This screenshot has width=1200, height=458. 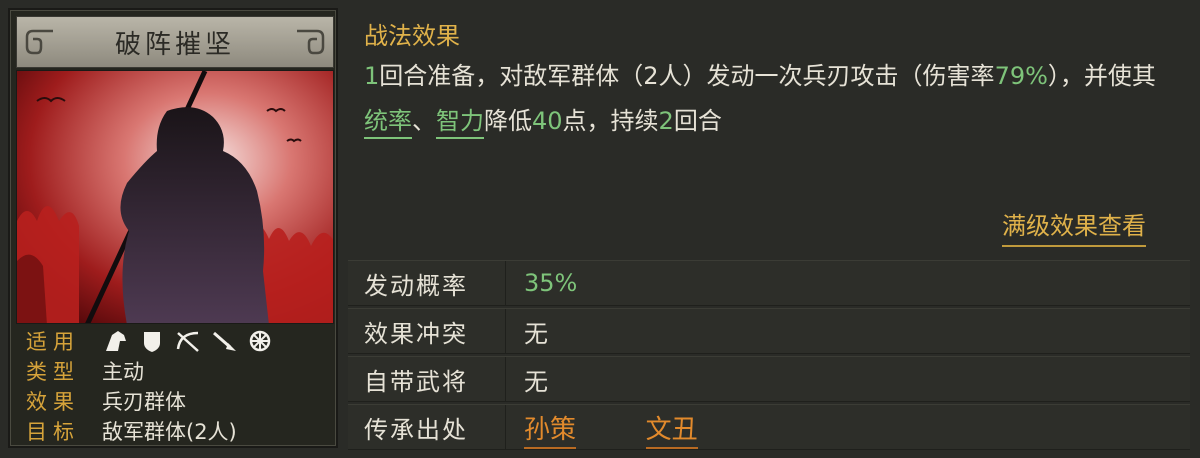 I want to click on hero-link-wen-chou: 文丑, so click(x=671, y=431).